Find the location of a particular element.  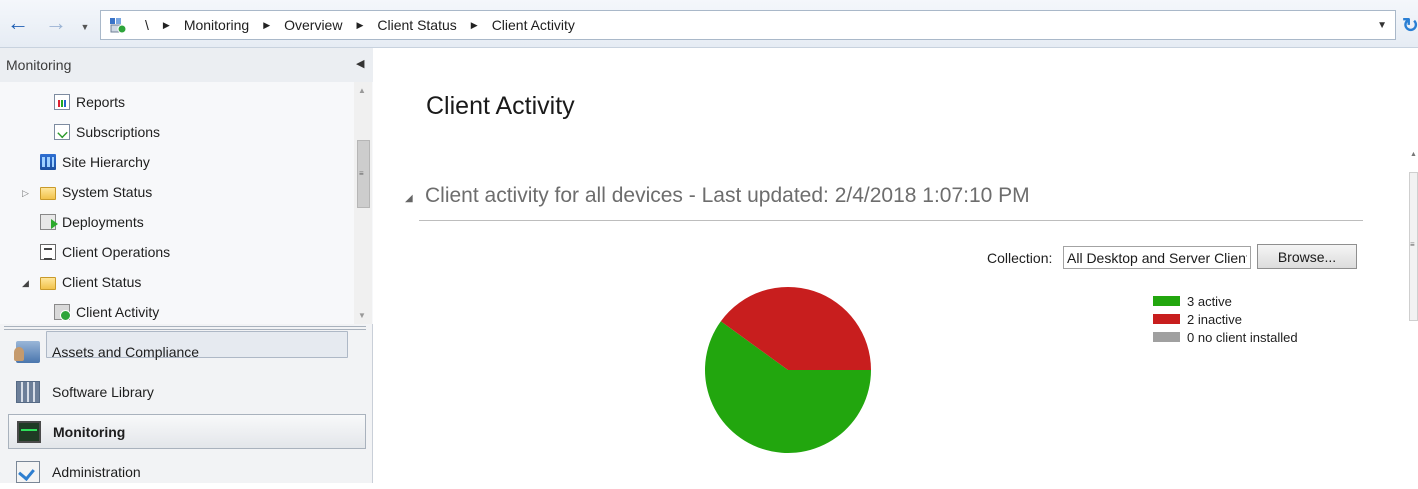

tree-item-label: Client Status is located at coordinates (102, 282).